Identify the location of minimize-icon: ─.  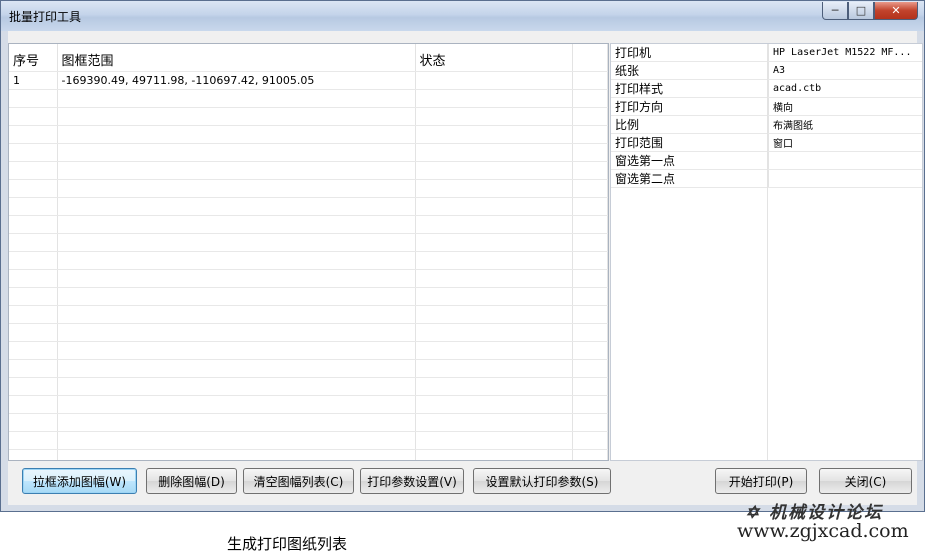
(835, 11).